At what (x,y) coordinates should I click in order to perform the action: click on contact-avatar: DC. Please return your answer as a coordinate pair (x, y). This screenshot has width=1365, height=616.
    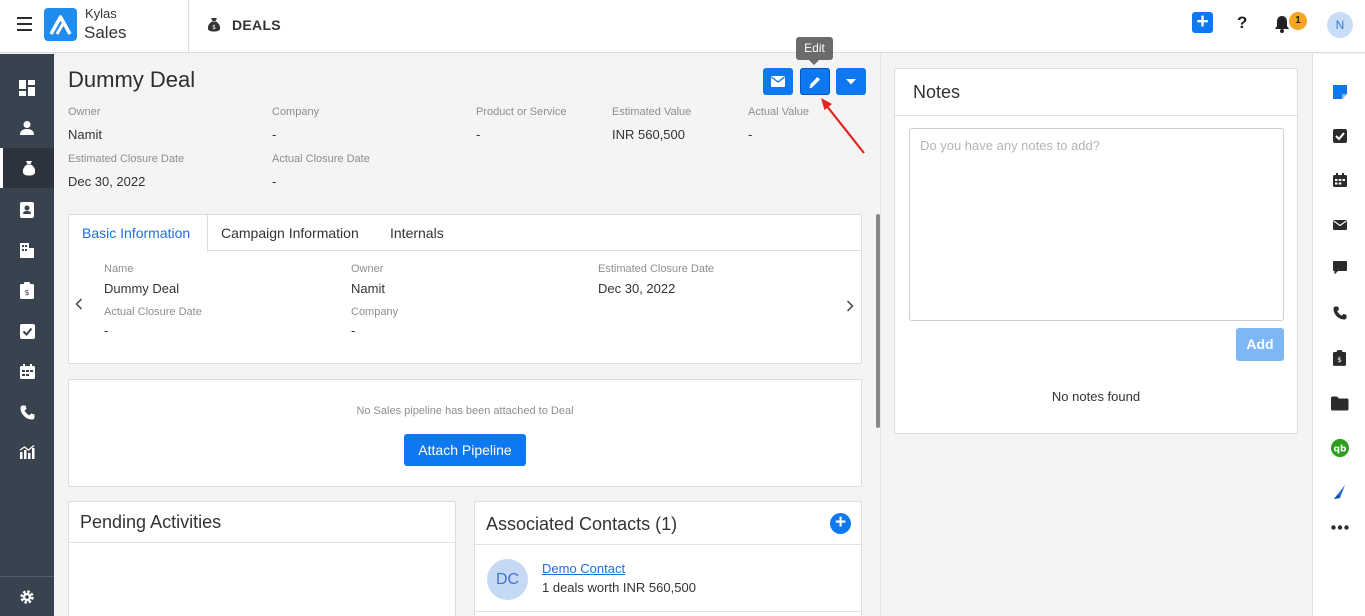
    Looking at the image, I should click on (507, 579).